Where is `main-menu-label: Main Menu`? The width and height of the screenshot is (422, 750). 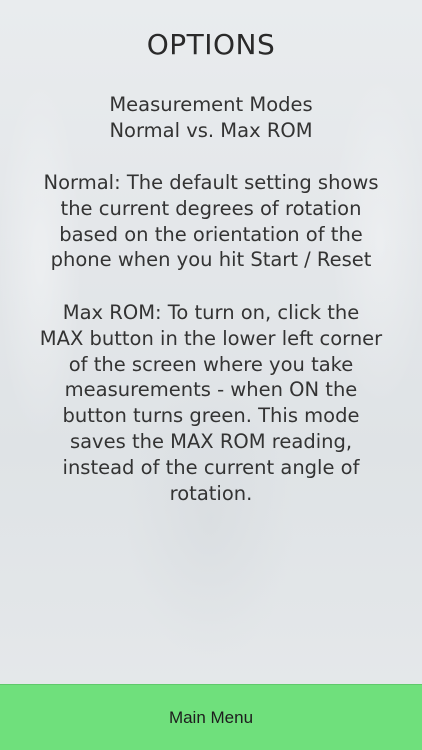 main-menu-label: Main Menu is located at coordinates (211, 717).